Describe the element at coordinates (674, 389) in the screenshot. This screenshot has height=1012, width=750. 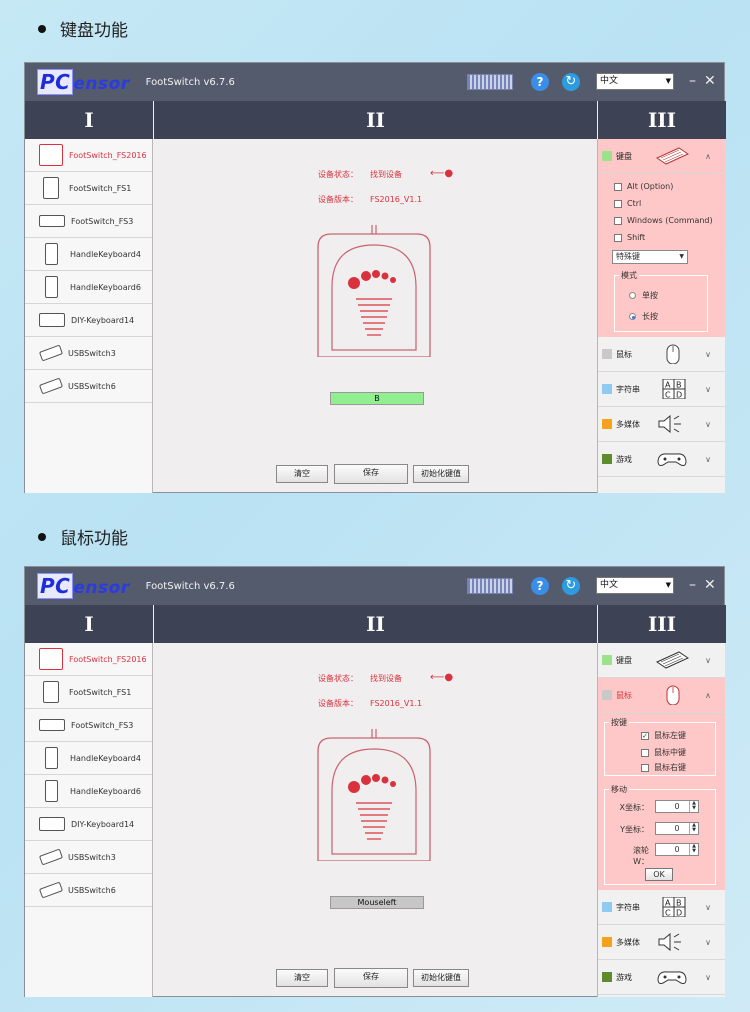
I see `abcd-icon: A BC D` at that location.